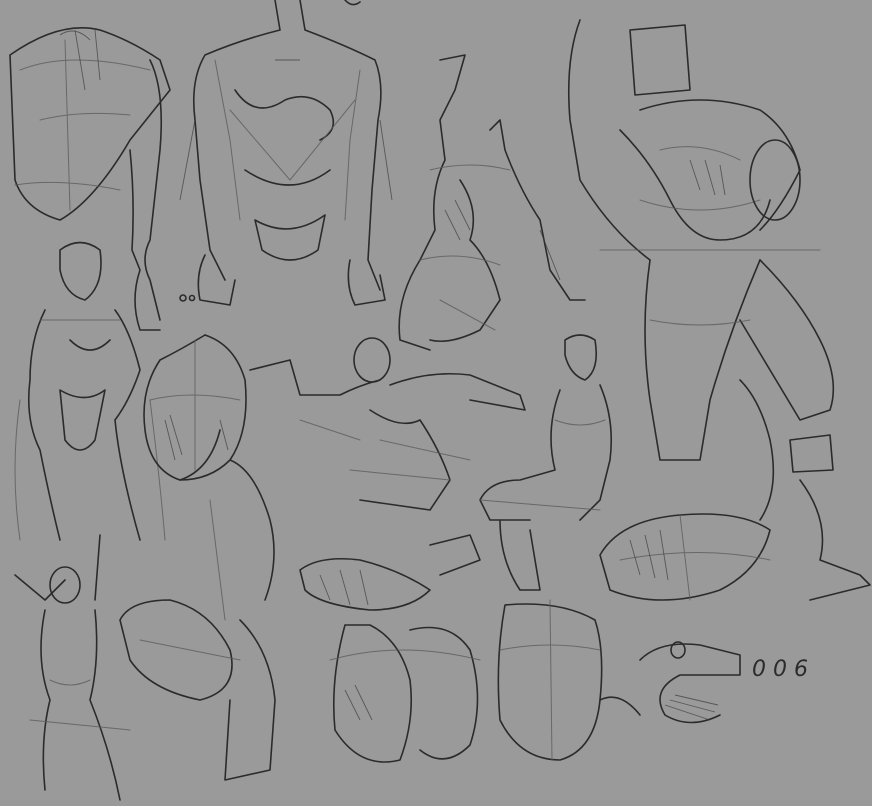  Describe the element at coordinates (492, 202) in the screenshot. I see `sketch-twisting-torso` at that location.